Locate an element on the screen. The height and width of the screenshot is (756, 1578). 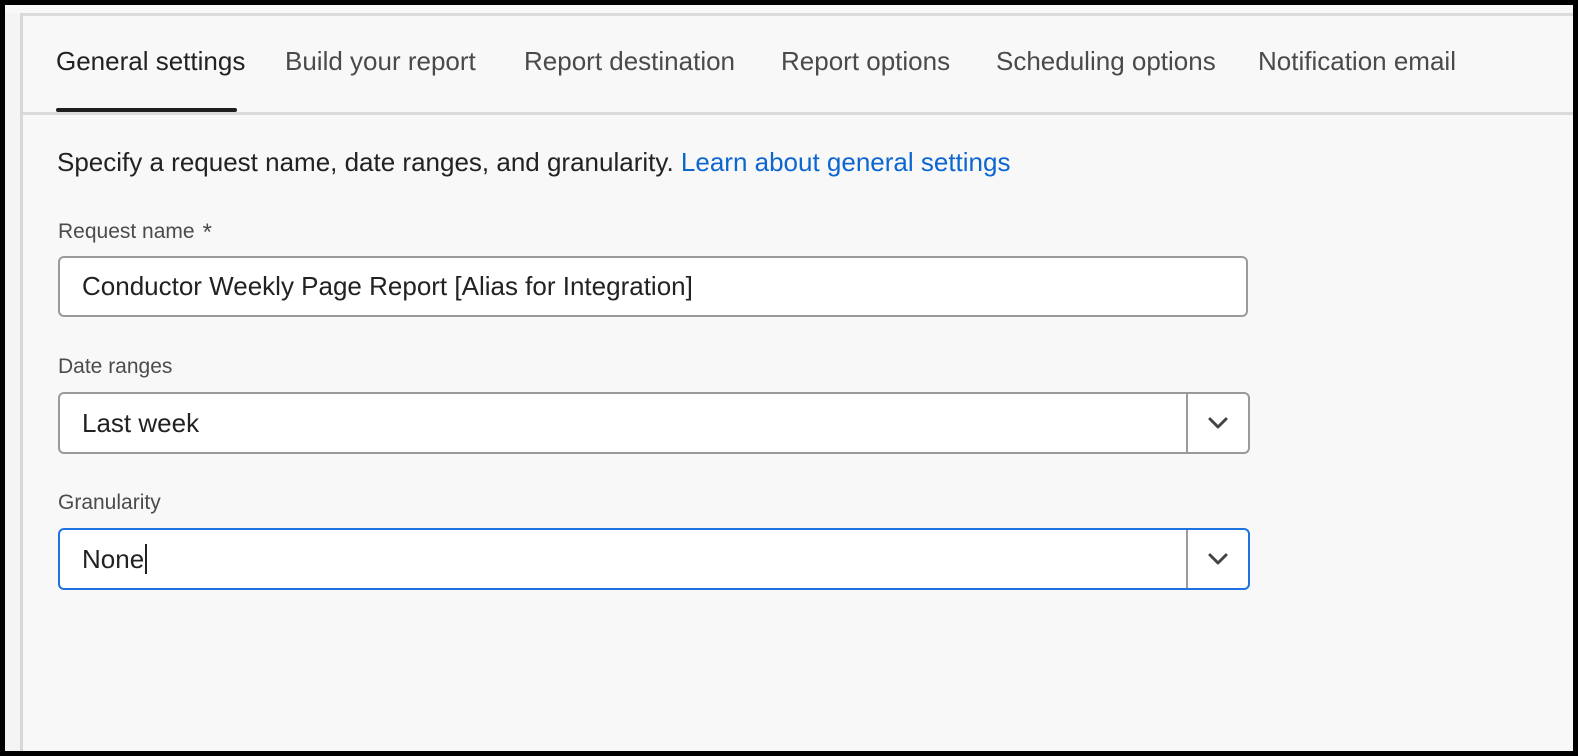
date-ranges-value: Last week is located at coordinates (141, 423).